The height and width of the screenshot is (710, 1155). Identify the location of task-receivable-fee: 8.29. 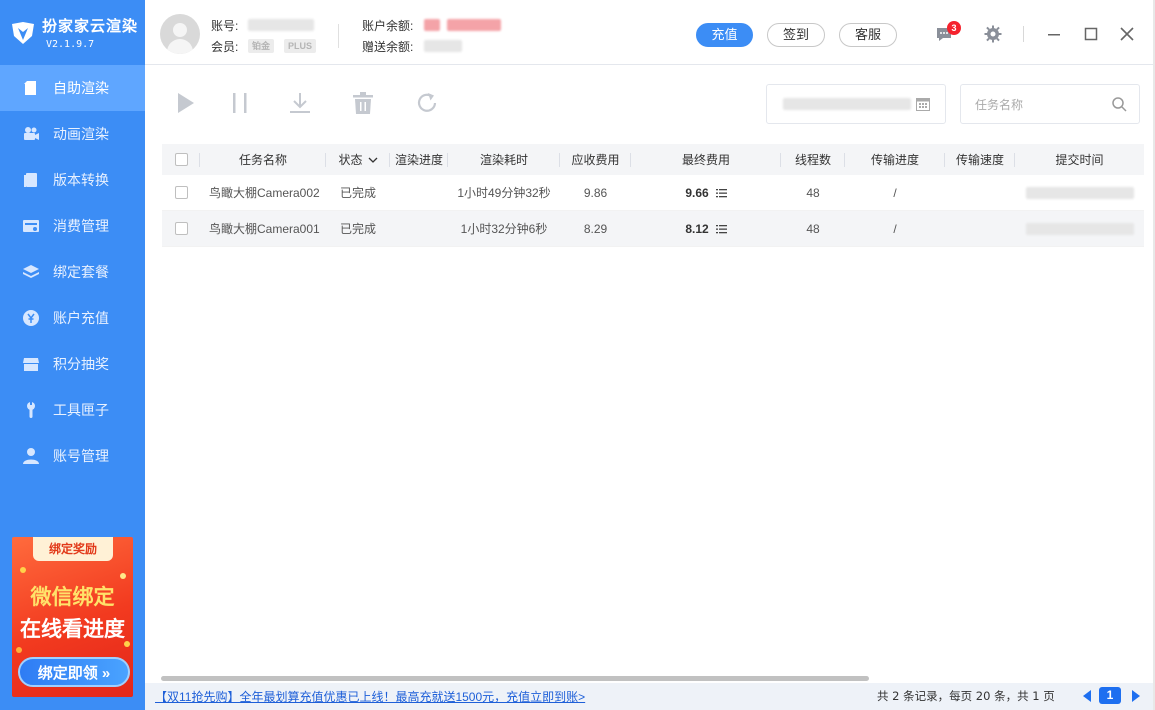
(595, 228).